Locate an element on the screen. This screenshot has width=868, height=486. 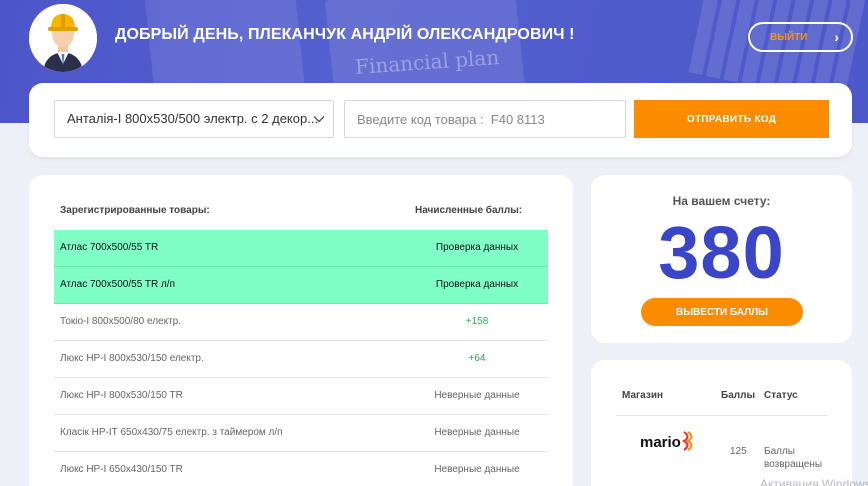
column-store: Магазин is located at coordinates (643, 395).